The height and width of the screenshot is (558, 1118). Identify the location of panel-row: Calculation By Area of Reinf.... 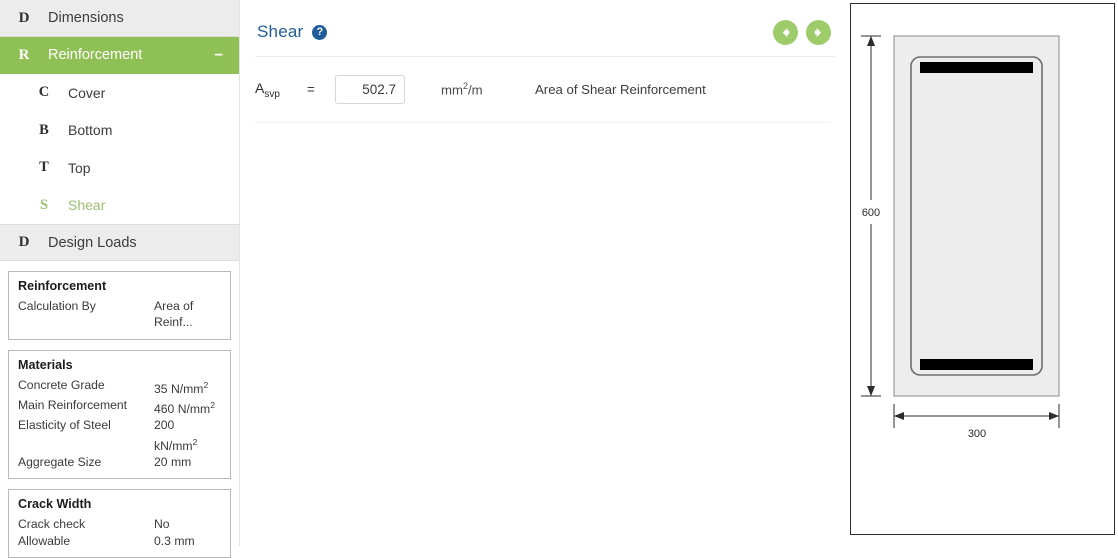
(119, 314).